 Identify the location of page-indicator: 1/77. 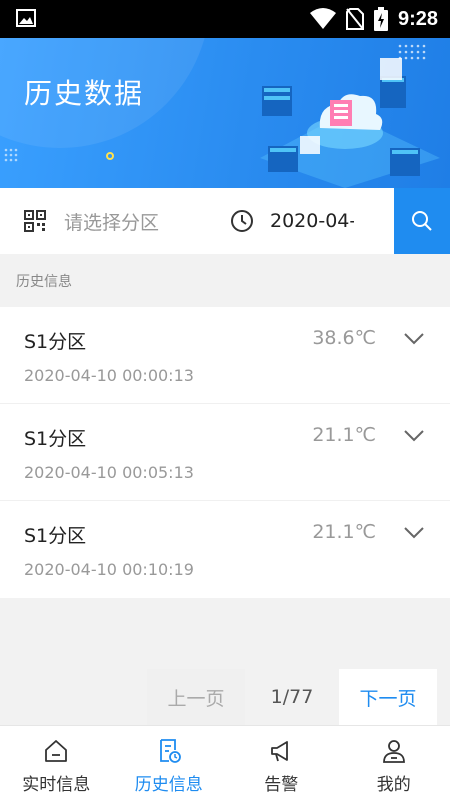
(292, 697).